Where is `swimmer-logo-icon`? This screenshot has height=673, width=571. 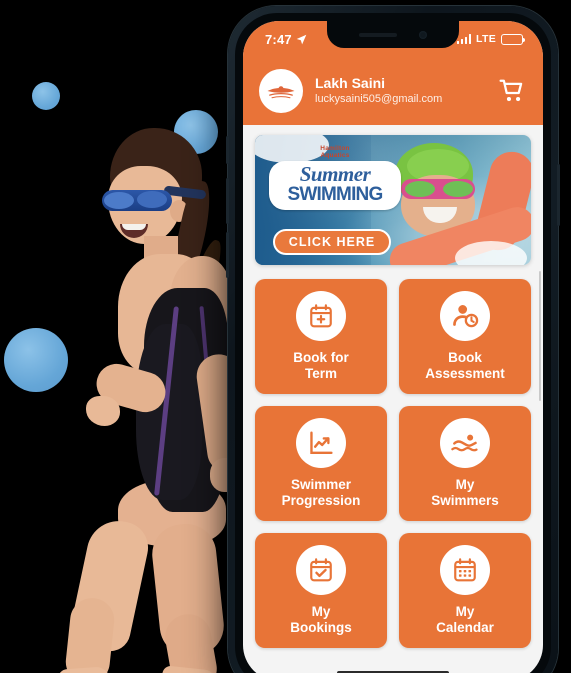 swimmer-logo-icon is located at coordinates (281, 92).